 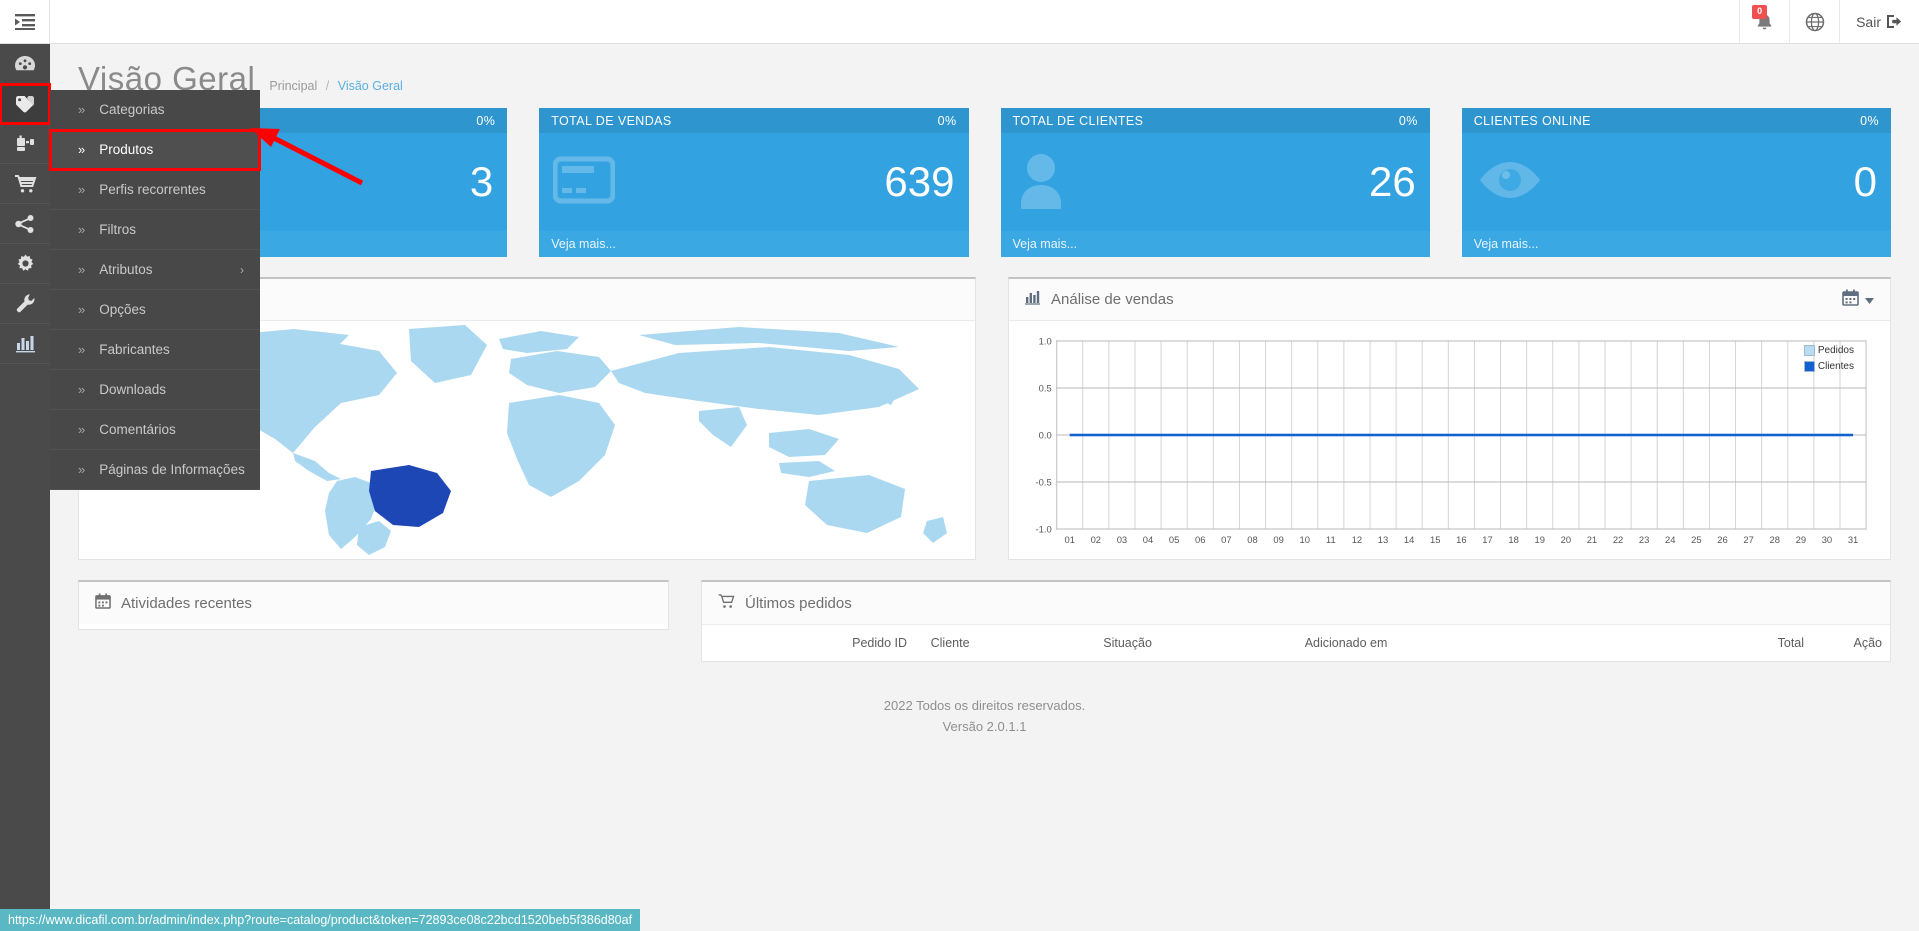 I want to click on svg-text: 29, so click(x=1801, y=540).